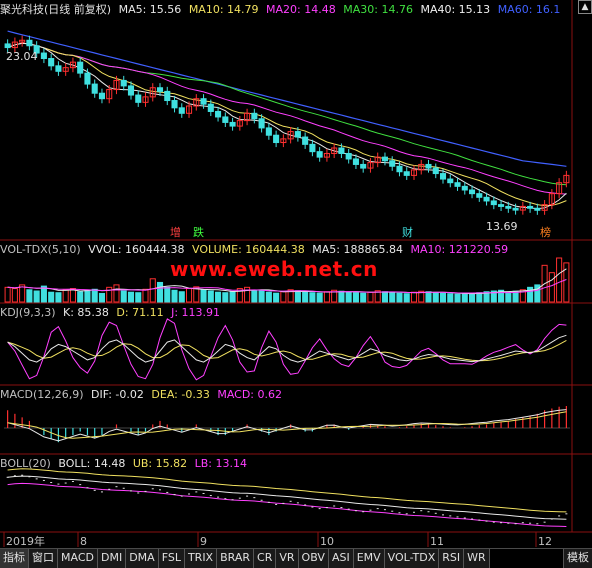  Describe the element at coordinates (171, 558) in the screenshot. I see `tab-fsl: FSL` at that location.